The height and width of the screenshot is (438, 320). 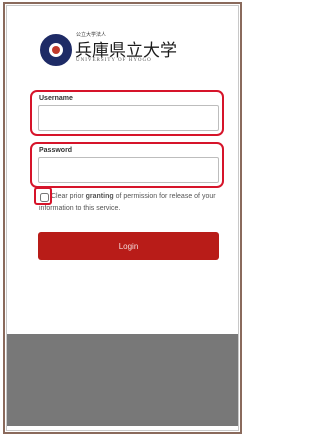 What do you see at coordinates (68, 196) in the screenshot?
I see `consent-text-pre: Clear prior` at bounding box center [68, 196].